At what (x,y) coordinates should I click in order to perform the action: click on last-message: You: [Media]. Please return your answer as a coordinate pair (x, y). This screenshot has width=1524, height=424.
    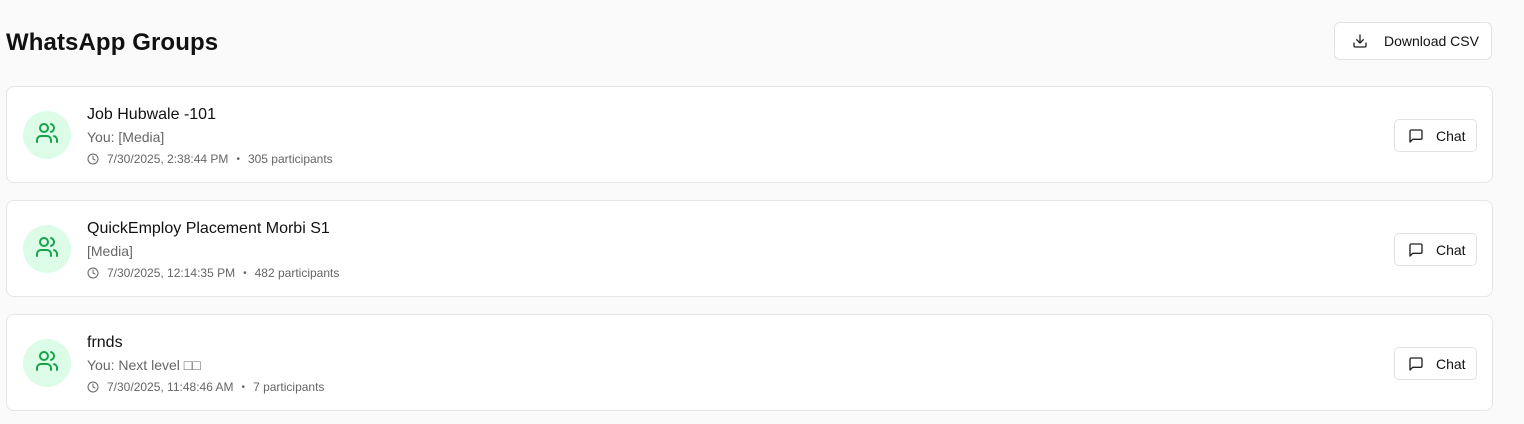
    Looking at the image, I should click on (126, 137).